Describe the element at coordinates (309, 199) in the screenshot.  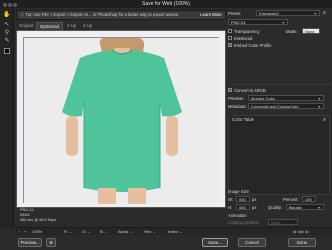
I see `percent-input: 100` at that location.